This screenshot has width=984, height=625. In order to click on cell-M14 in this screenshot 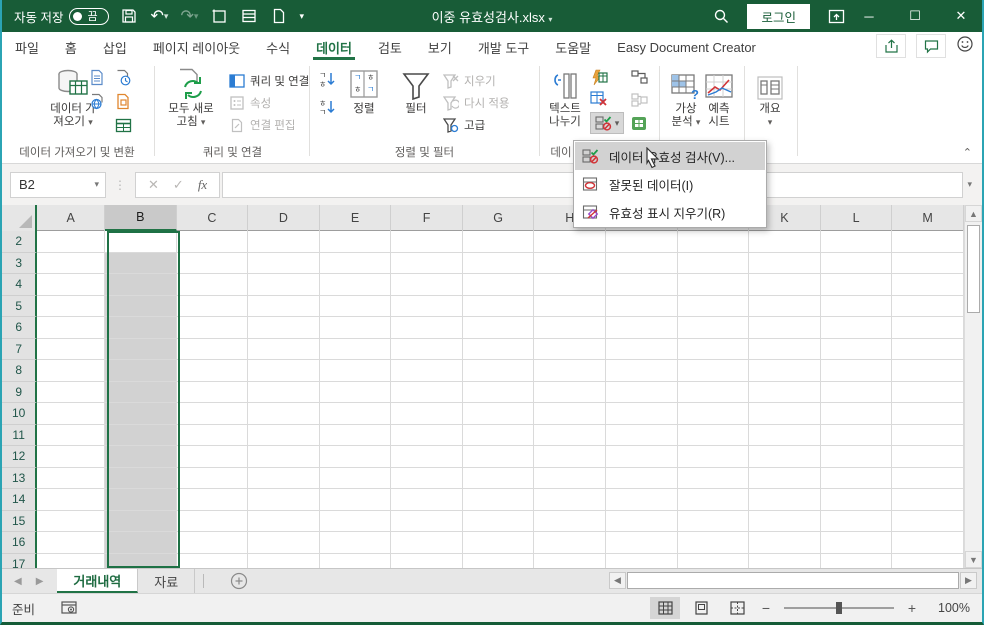, I will do `click(928, 500)`.